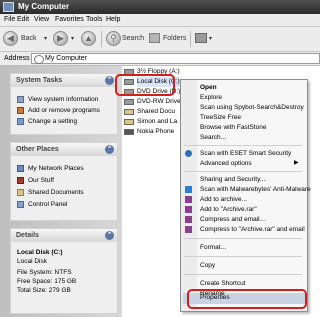 This screenshot has height=317, width=320. I want to click on address-bar: Address My Computer, so click(160, 59).